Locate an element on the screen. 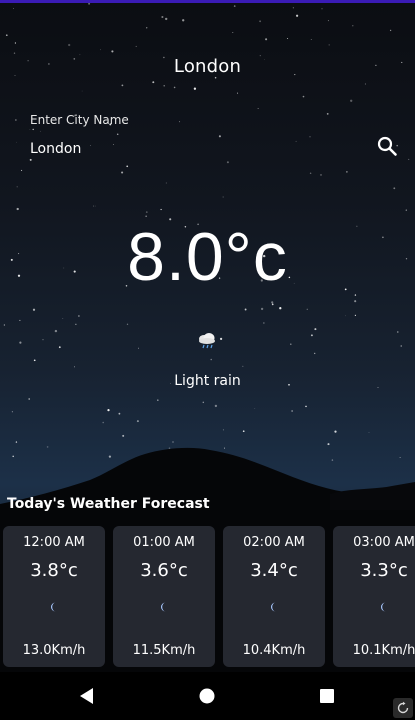  home-icon is located at coordinates (207, 696).